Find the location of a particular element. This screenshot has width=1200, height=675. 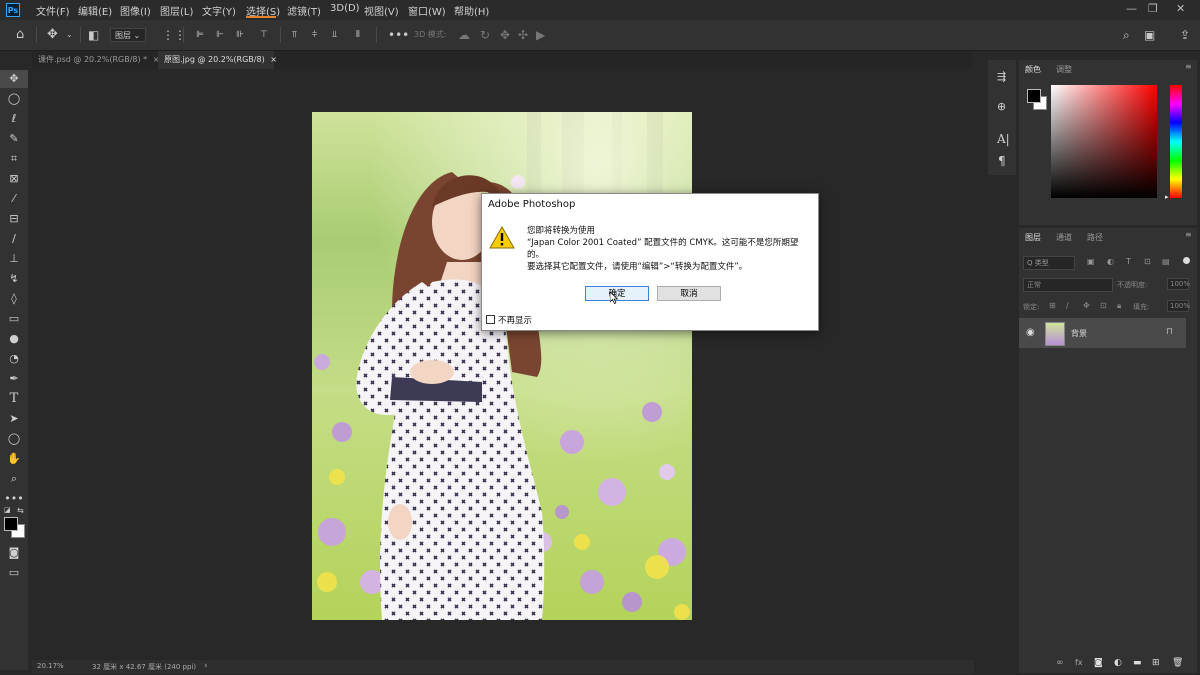

more-options-icon: ••• is located at coordinates (398, 35).